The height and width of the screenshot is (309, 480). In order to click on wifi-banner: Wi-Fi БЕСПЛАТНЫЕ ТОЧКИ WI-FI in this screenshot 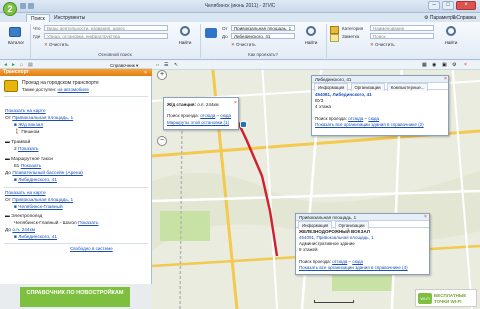, I will do `click(446, 298)`.